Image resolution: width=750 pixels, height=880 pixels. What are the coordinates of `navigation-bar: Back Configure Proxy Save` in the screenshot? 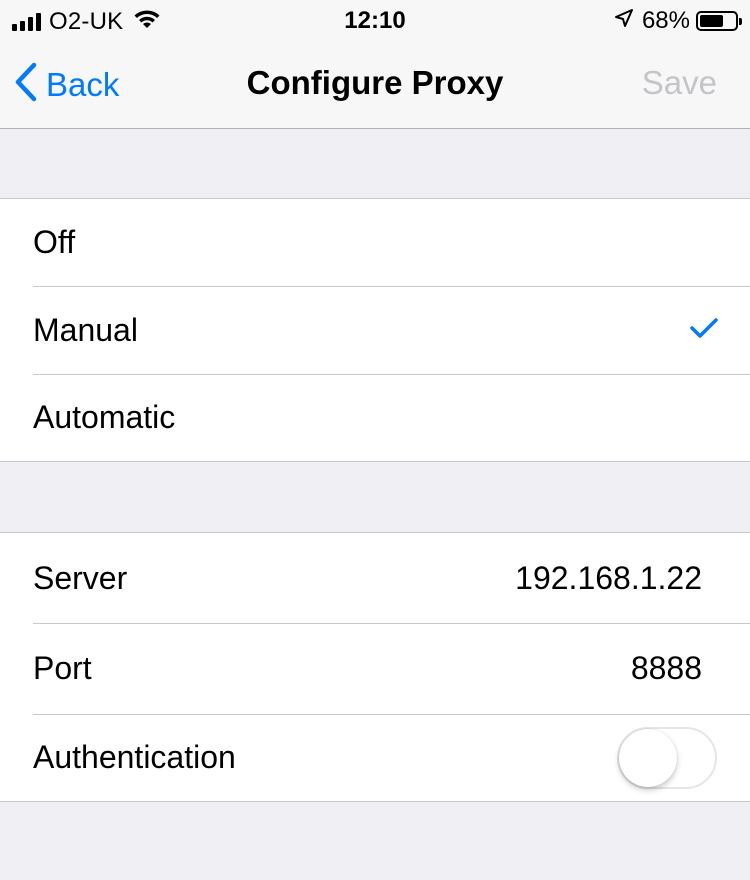 It's located at (375, 85).